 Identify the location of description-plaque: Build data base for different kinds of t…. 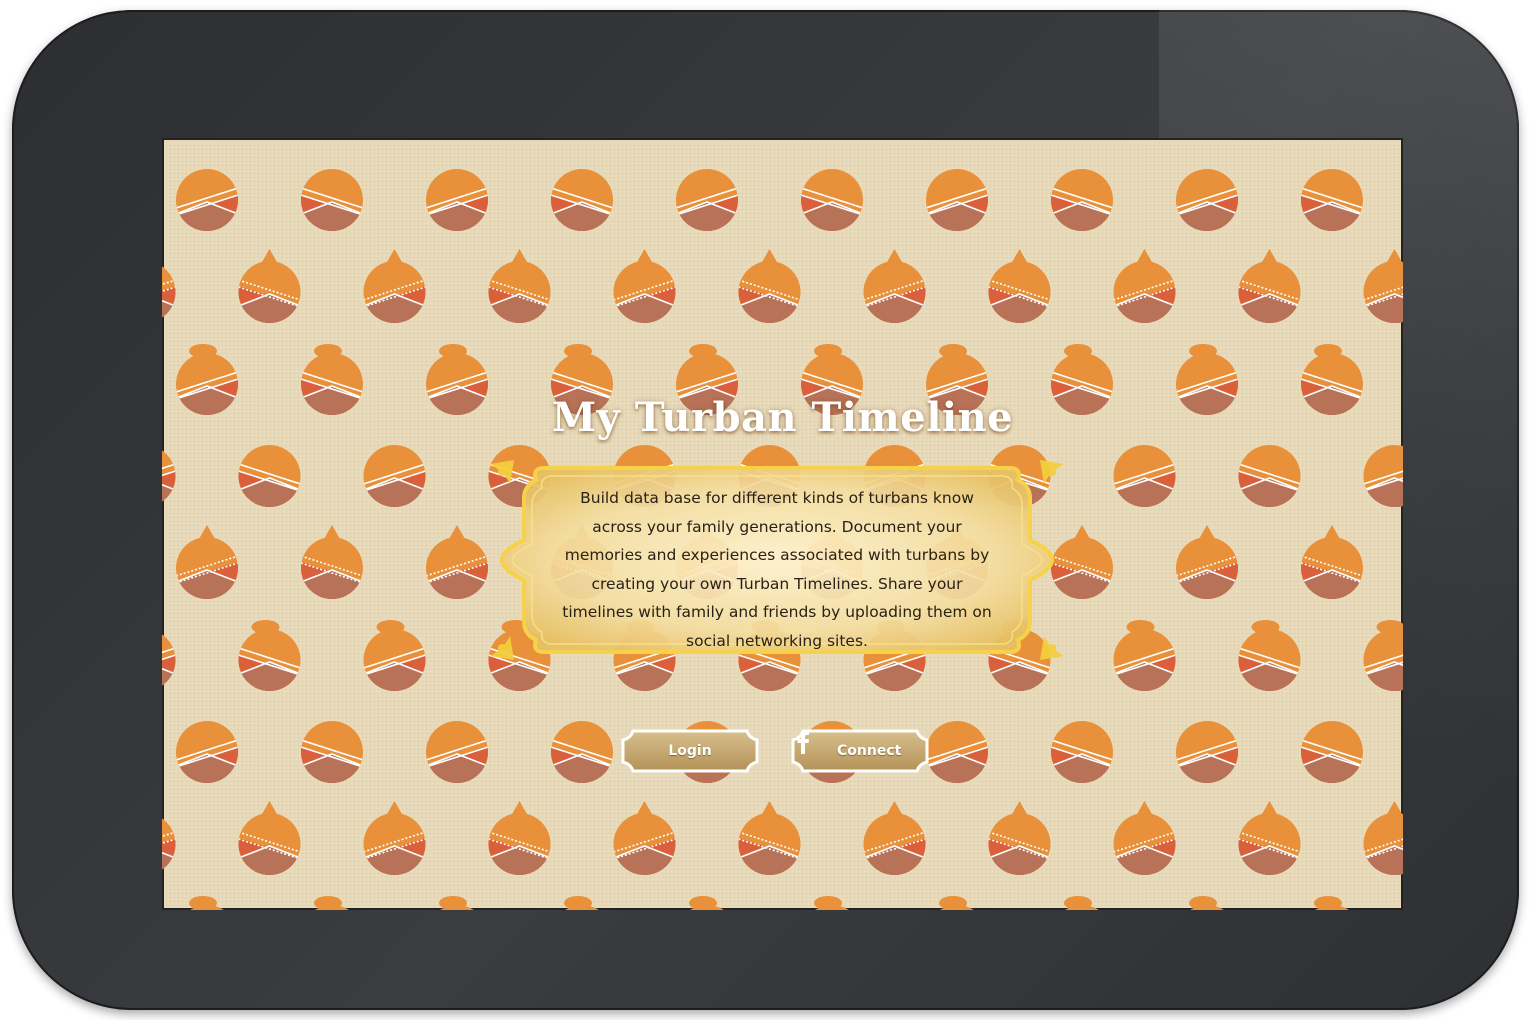
(777, 560).